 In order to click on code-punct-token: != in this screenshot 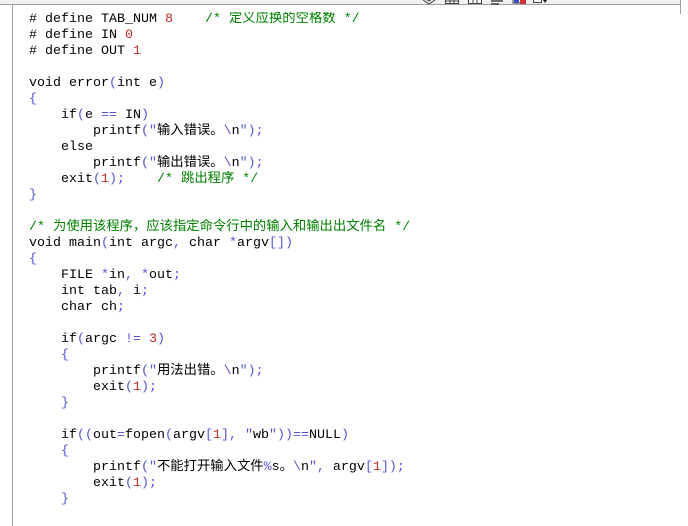, I will do `click(133, 339)`.